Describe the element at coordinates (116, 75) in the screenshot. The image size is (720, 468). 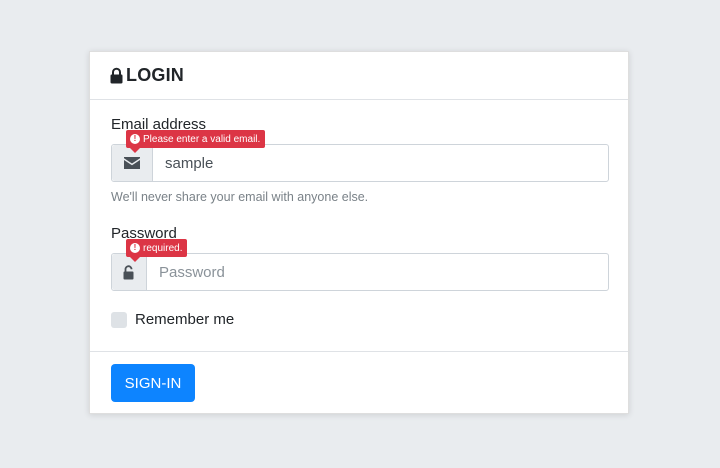
I see `lock-icon` at that location.